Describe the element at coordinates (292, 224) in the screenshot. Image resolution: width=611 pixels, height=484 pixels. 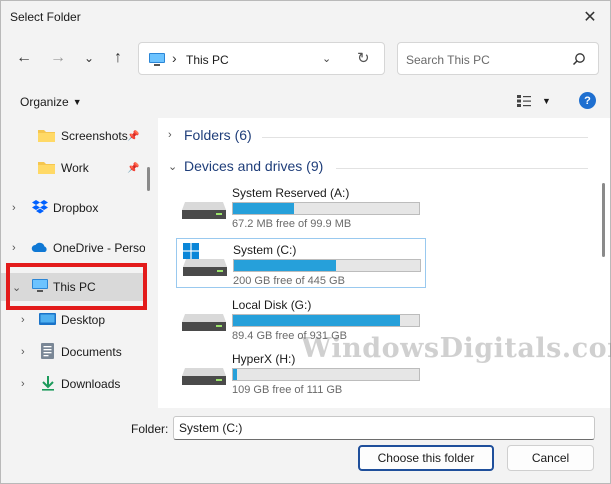
I see `drive-free-space: 67.2 MB free of 99.9 MB` at that location.